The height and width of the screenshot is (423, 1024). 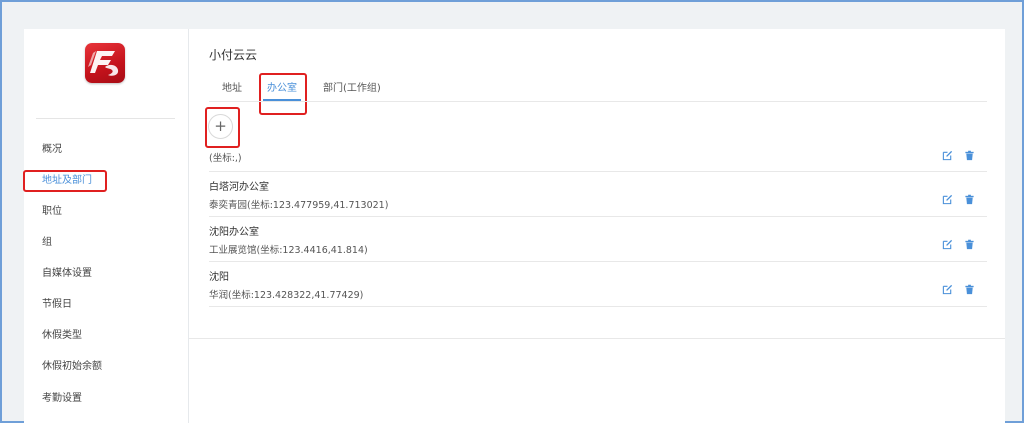 I want to click on office-row: 沈阳 华润(坐标:123.428322,41.77429), so click(x=598, y=284).